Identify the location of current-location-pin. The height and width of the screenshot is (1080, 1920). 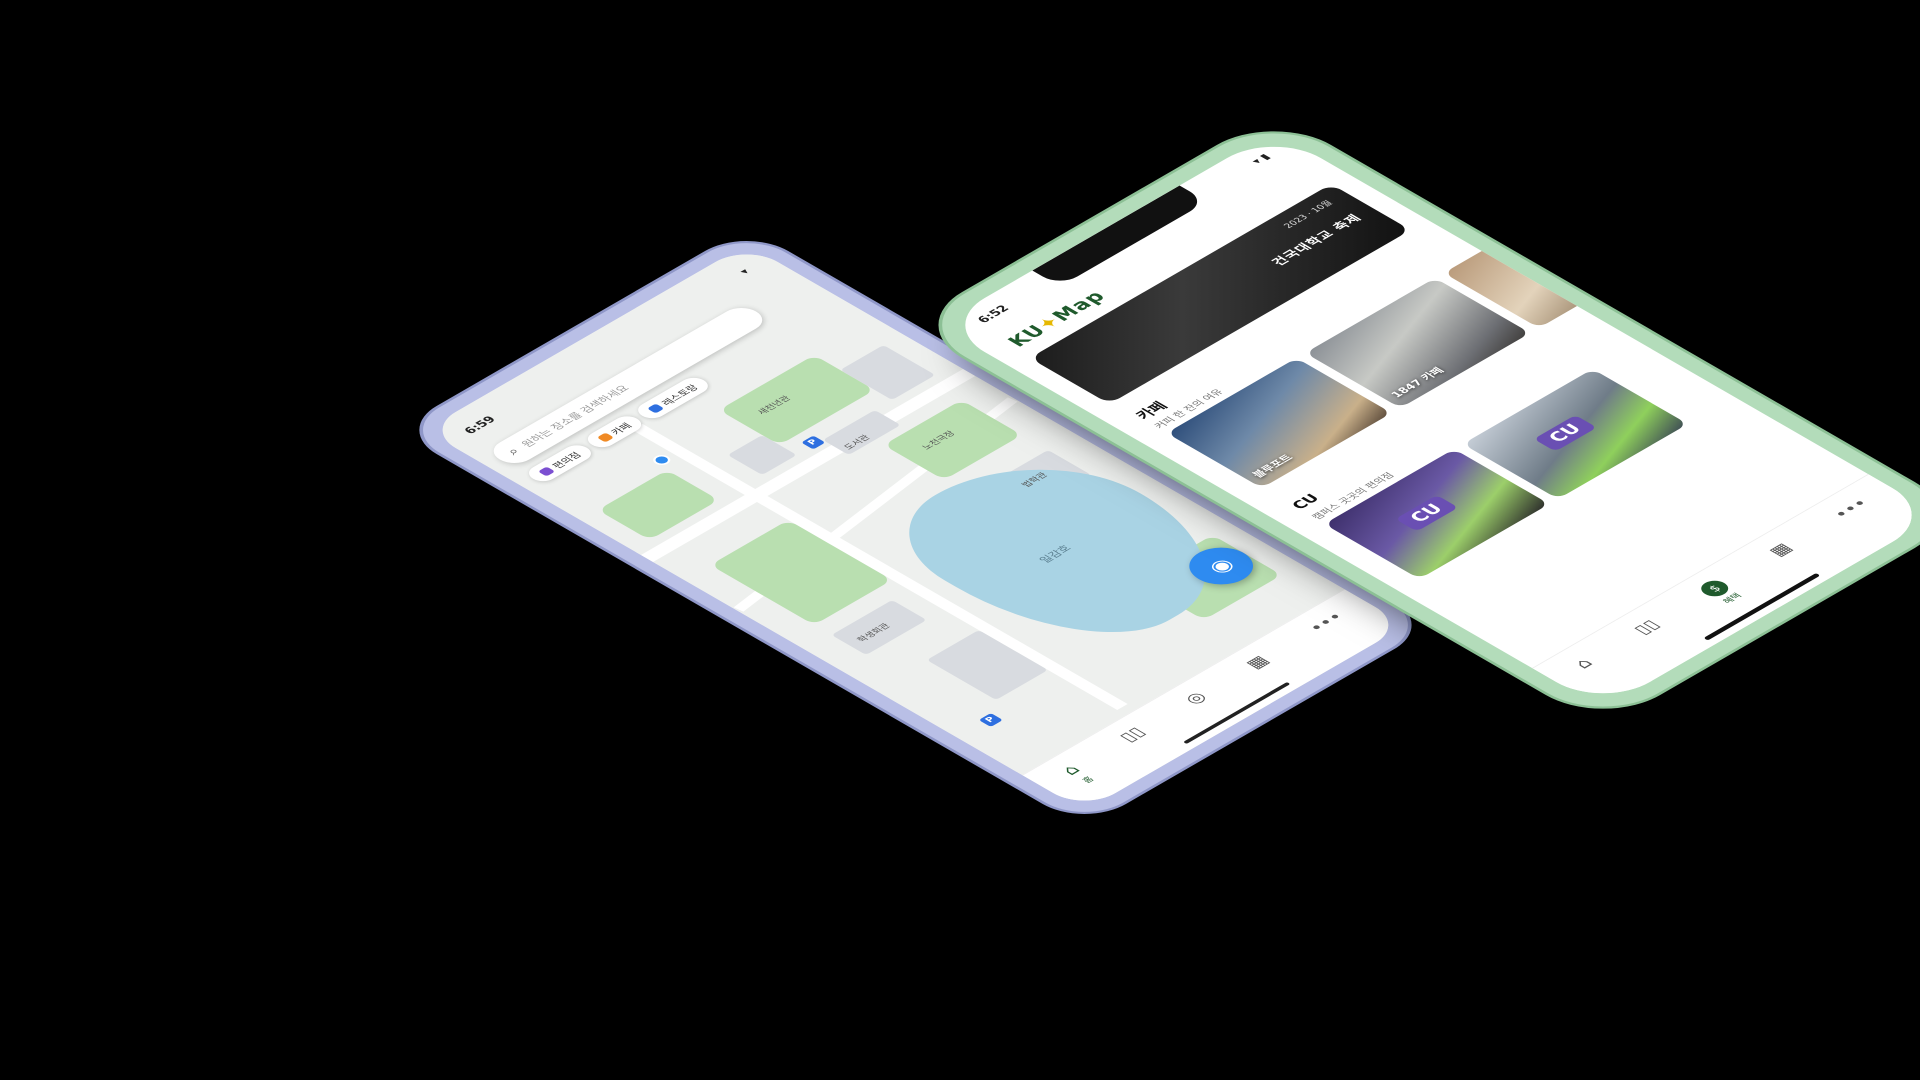
(661, 460).